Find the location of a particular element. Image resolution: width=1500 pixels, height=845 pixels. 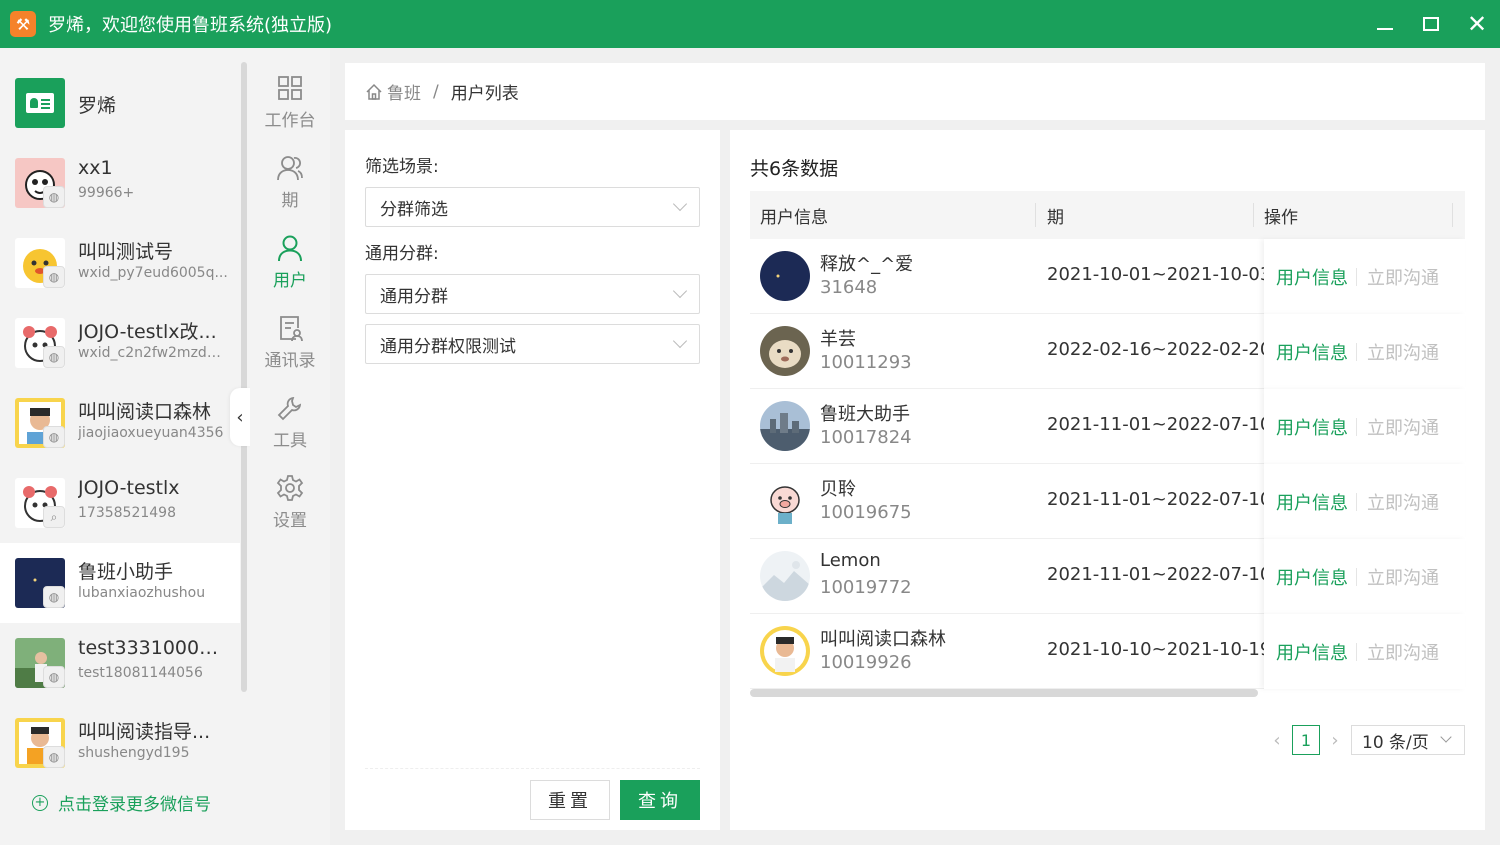

breadcrumb: 鲁班 / 用户列表 is located at coordinates (915, 91).